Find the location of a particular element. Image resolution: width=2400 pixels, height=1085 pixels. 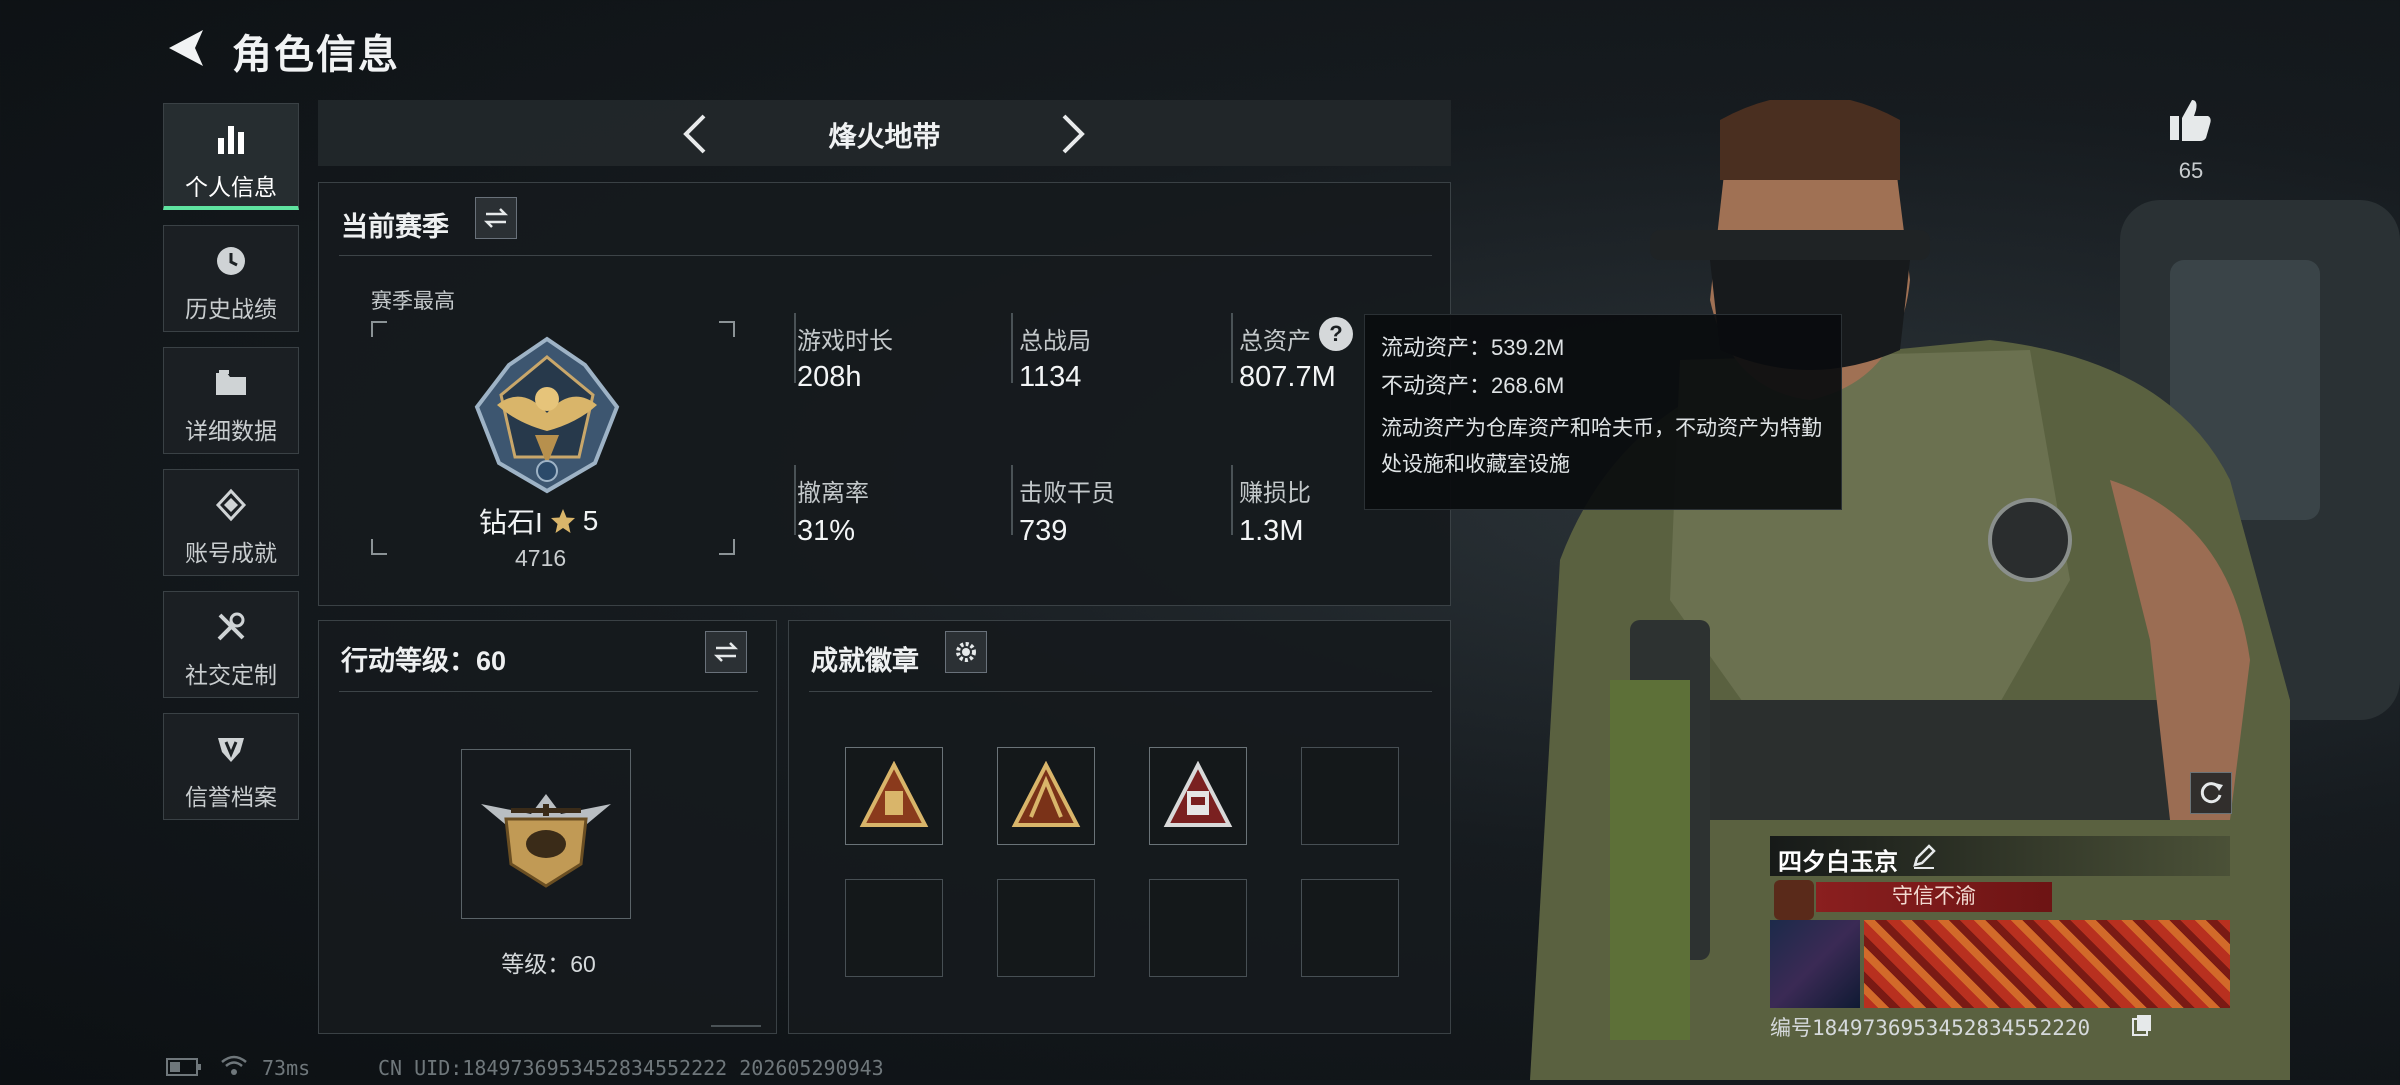

mode-selector: 烽火地带 is located at coordinates (884, 133).